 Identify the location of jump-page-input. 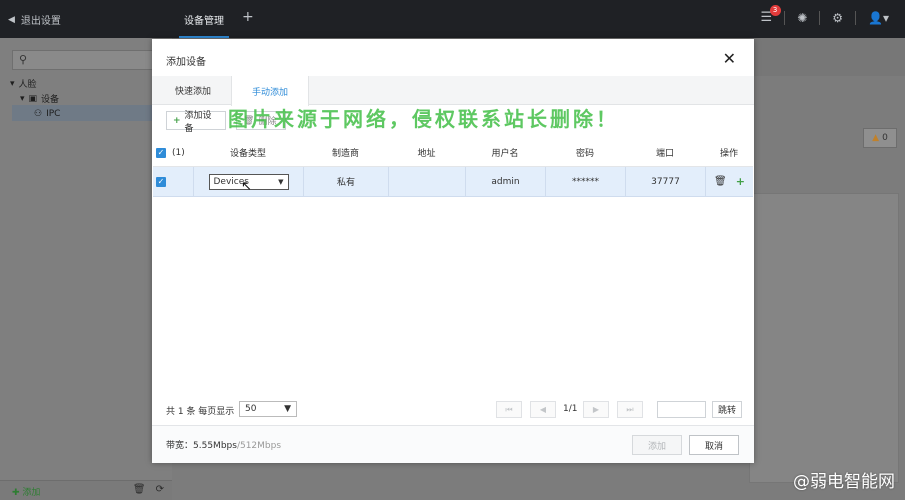
(681, 409).